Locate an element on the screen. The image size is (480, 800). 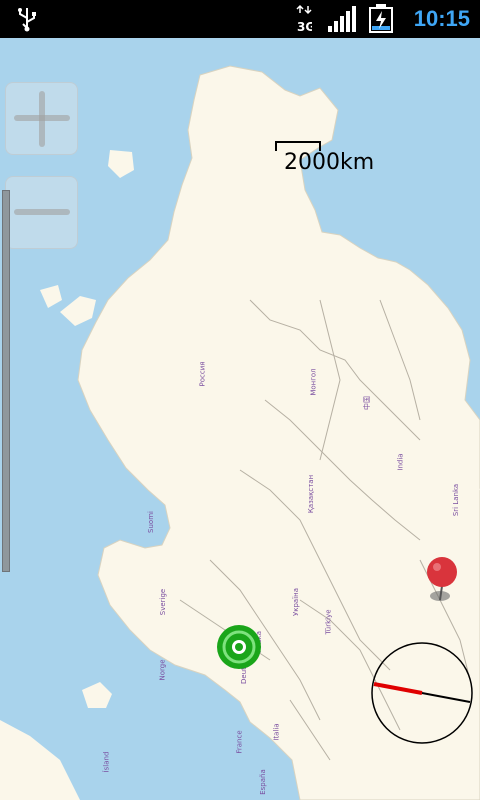
label-sri-lanka: Sri Lanka is located at coordinates (456, 500).